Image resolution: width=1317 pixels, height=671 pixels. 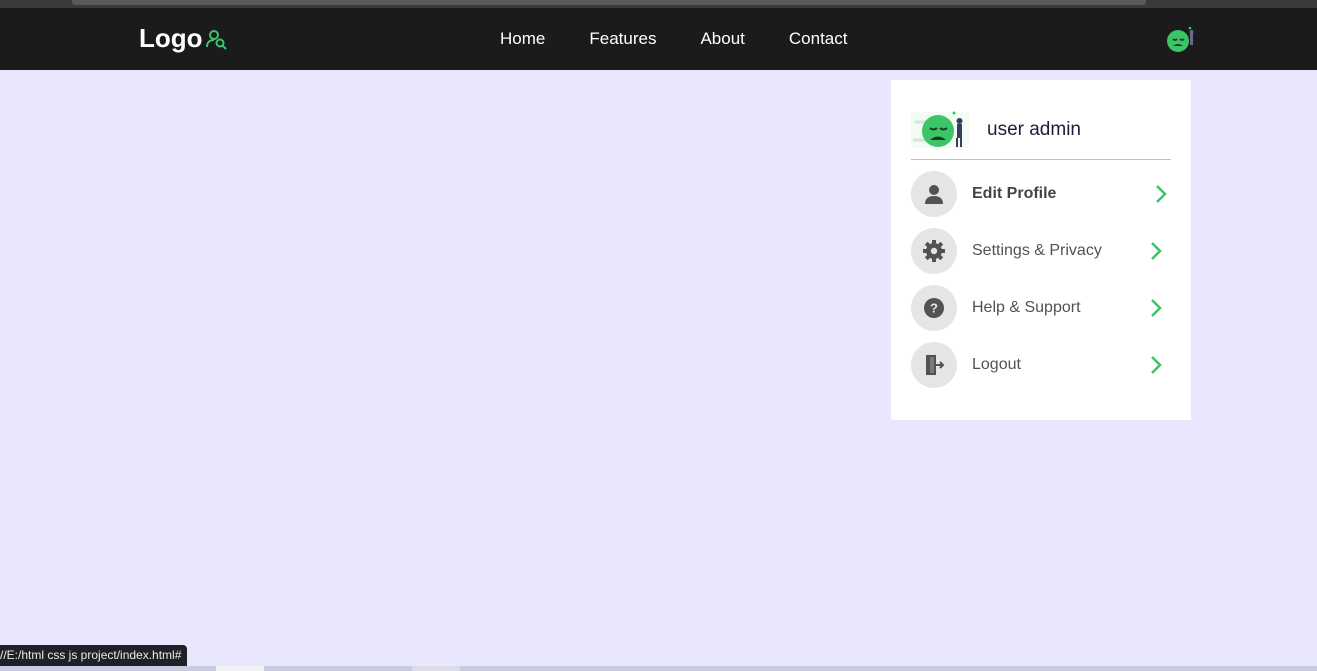 I want to click on navbar: Logo Home Features About Contact, so click(x=658, y=39).